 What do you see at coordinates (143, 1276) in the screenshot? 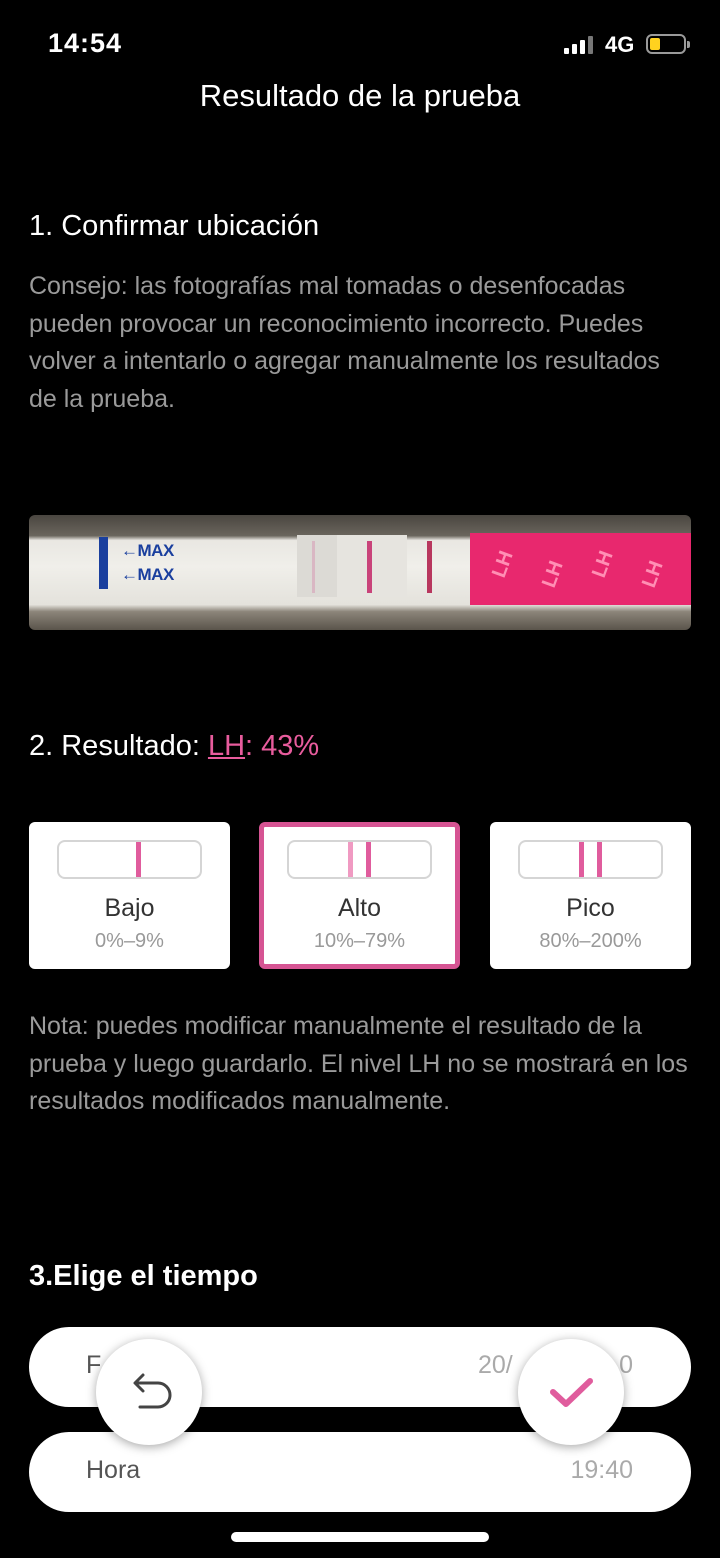
I see `choose-time-heading: 3.Elige el tiempo` at bounding box center [143, 1276].